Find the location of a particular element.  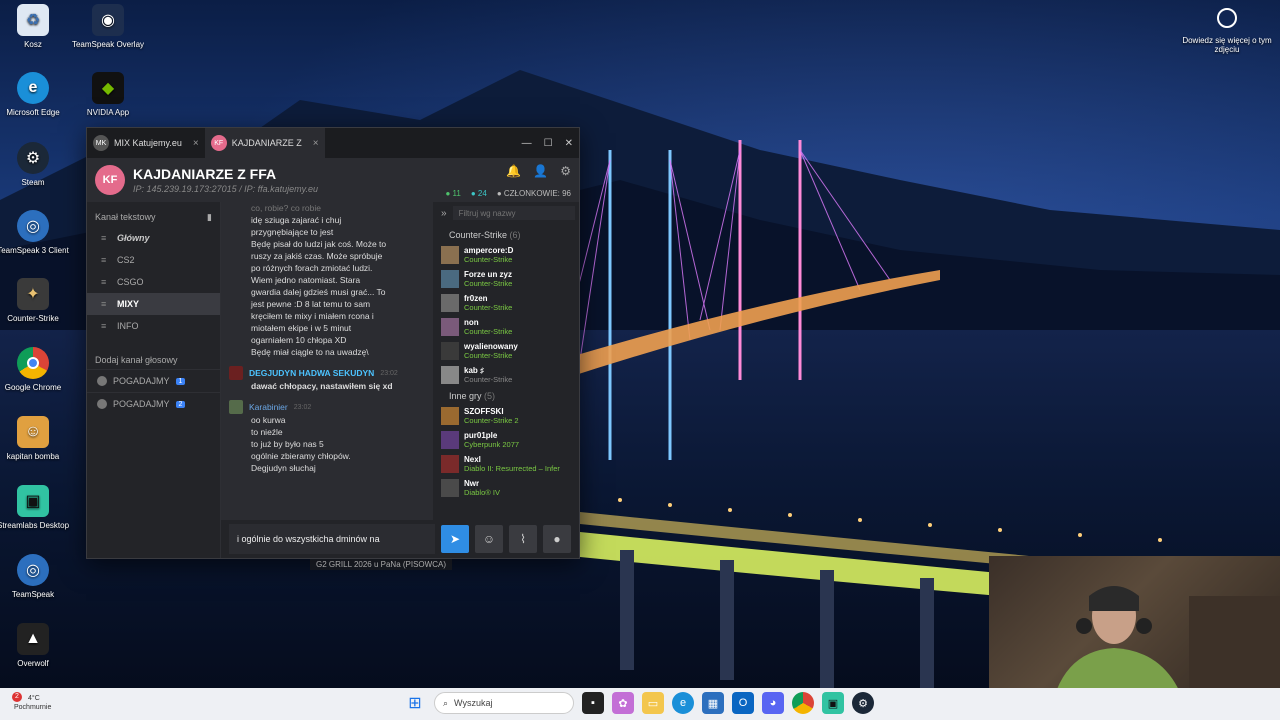

member-item: SZOFFSKI Counter-Strike 2 is located at coordinates (506, 416).